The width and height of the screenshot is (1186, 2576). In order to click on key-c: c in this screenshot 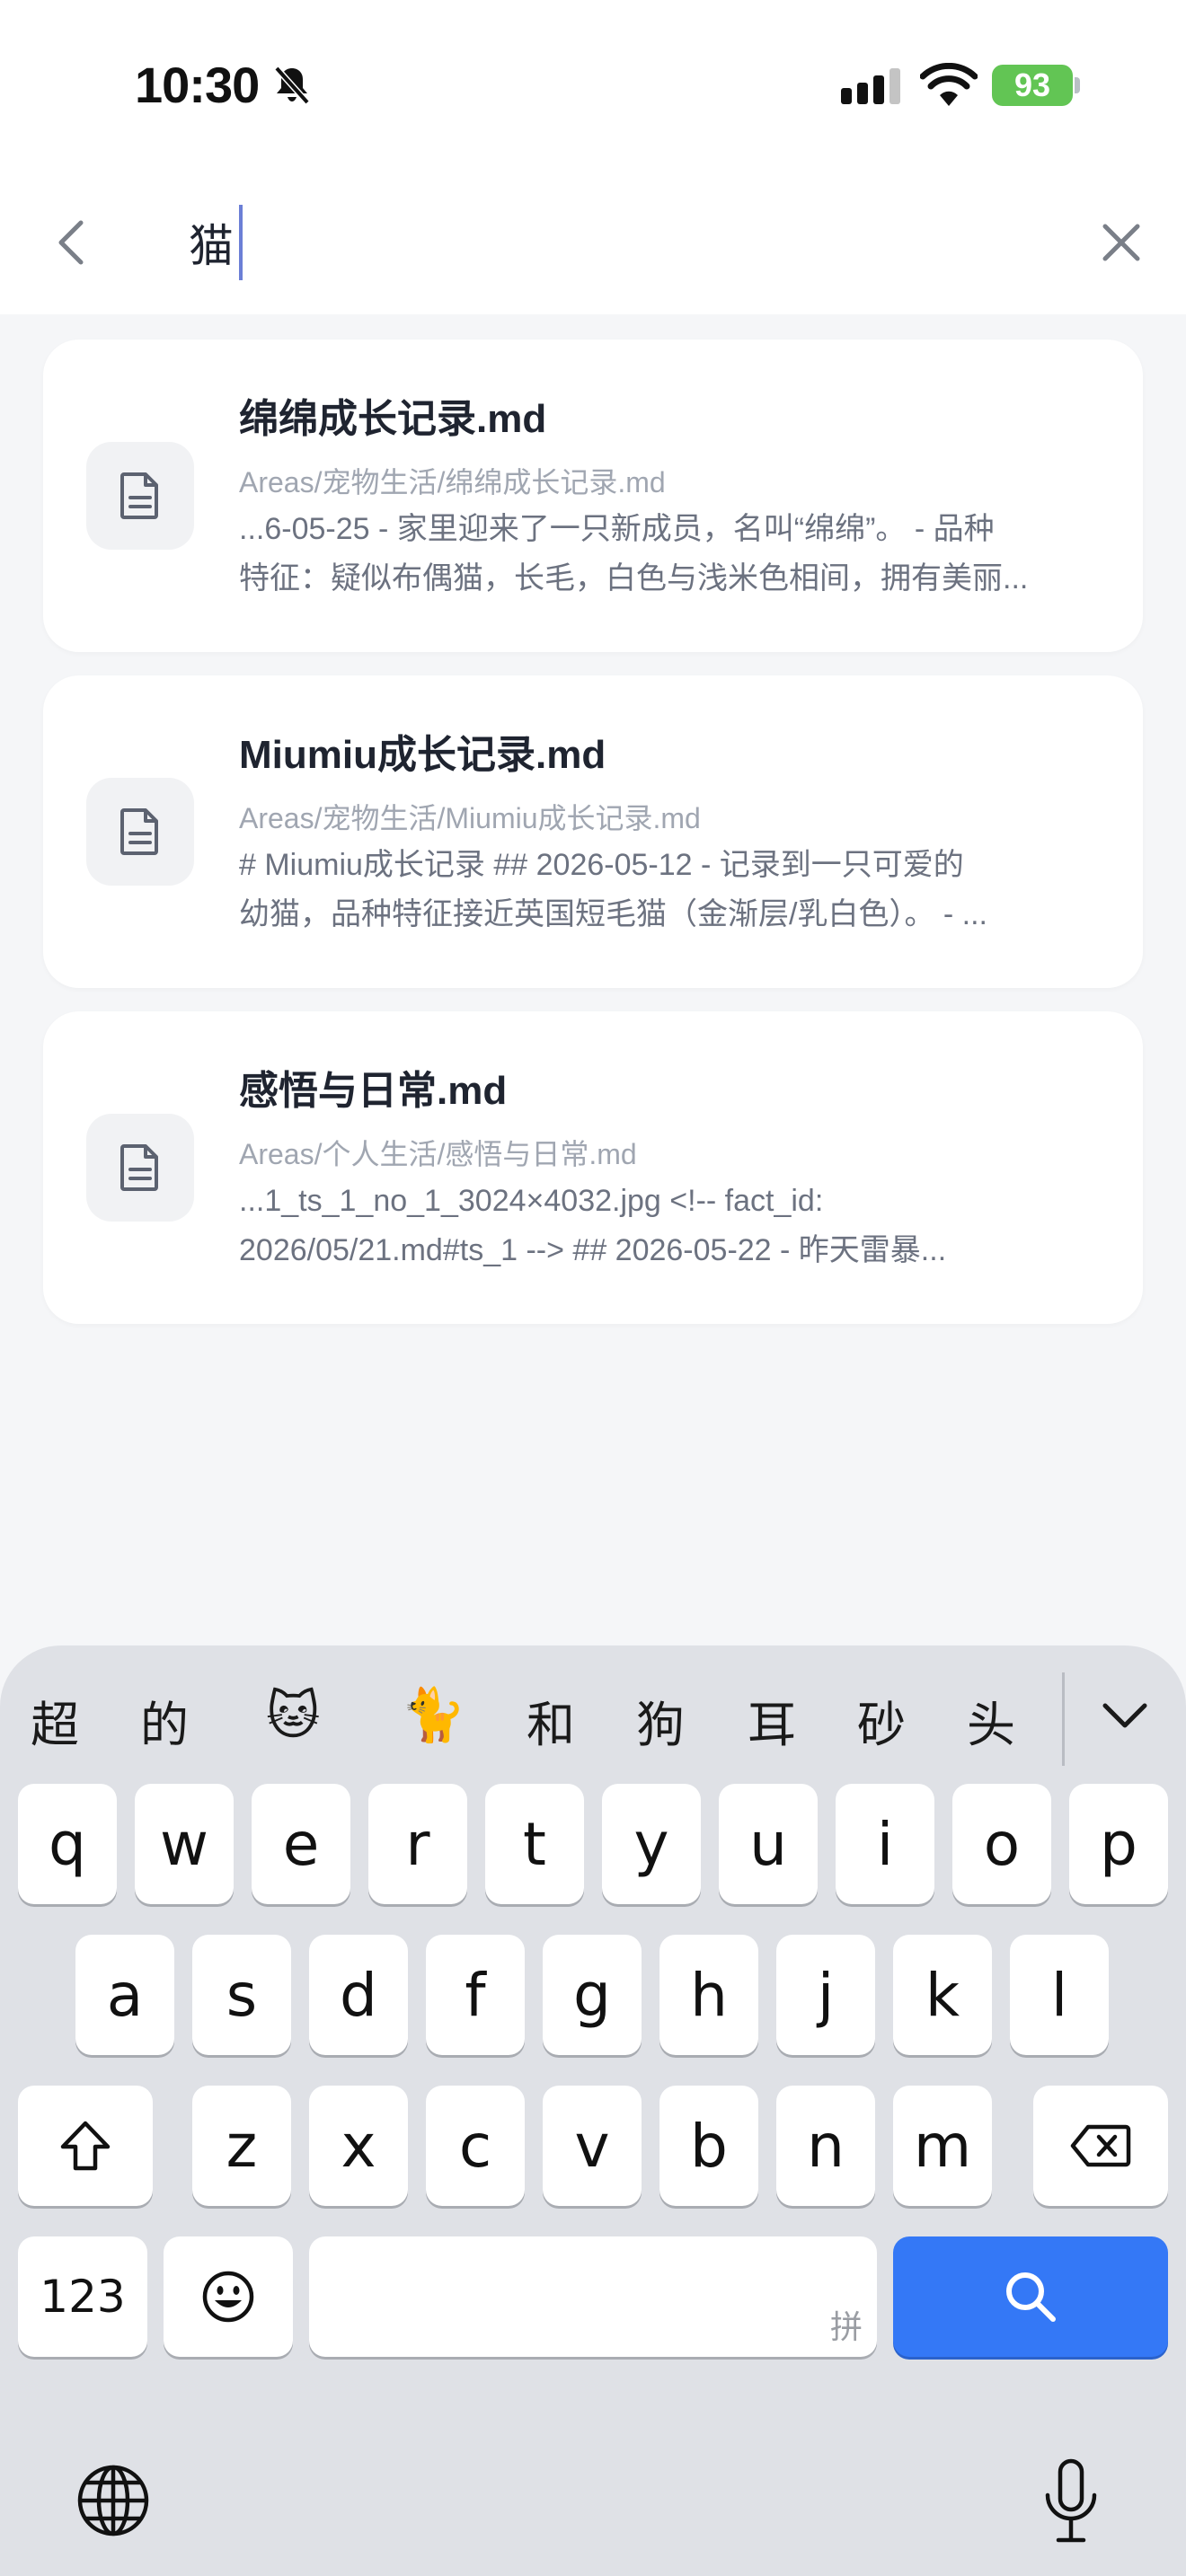, I will do `click(475, 2146)`.